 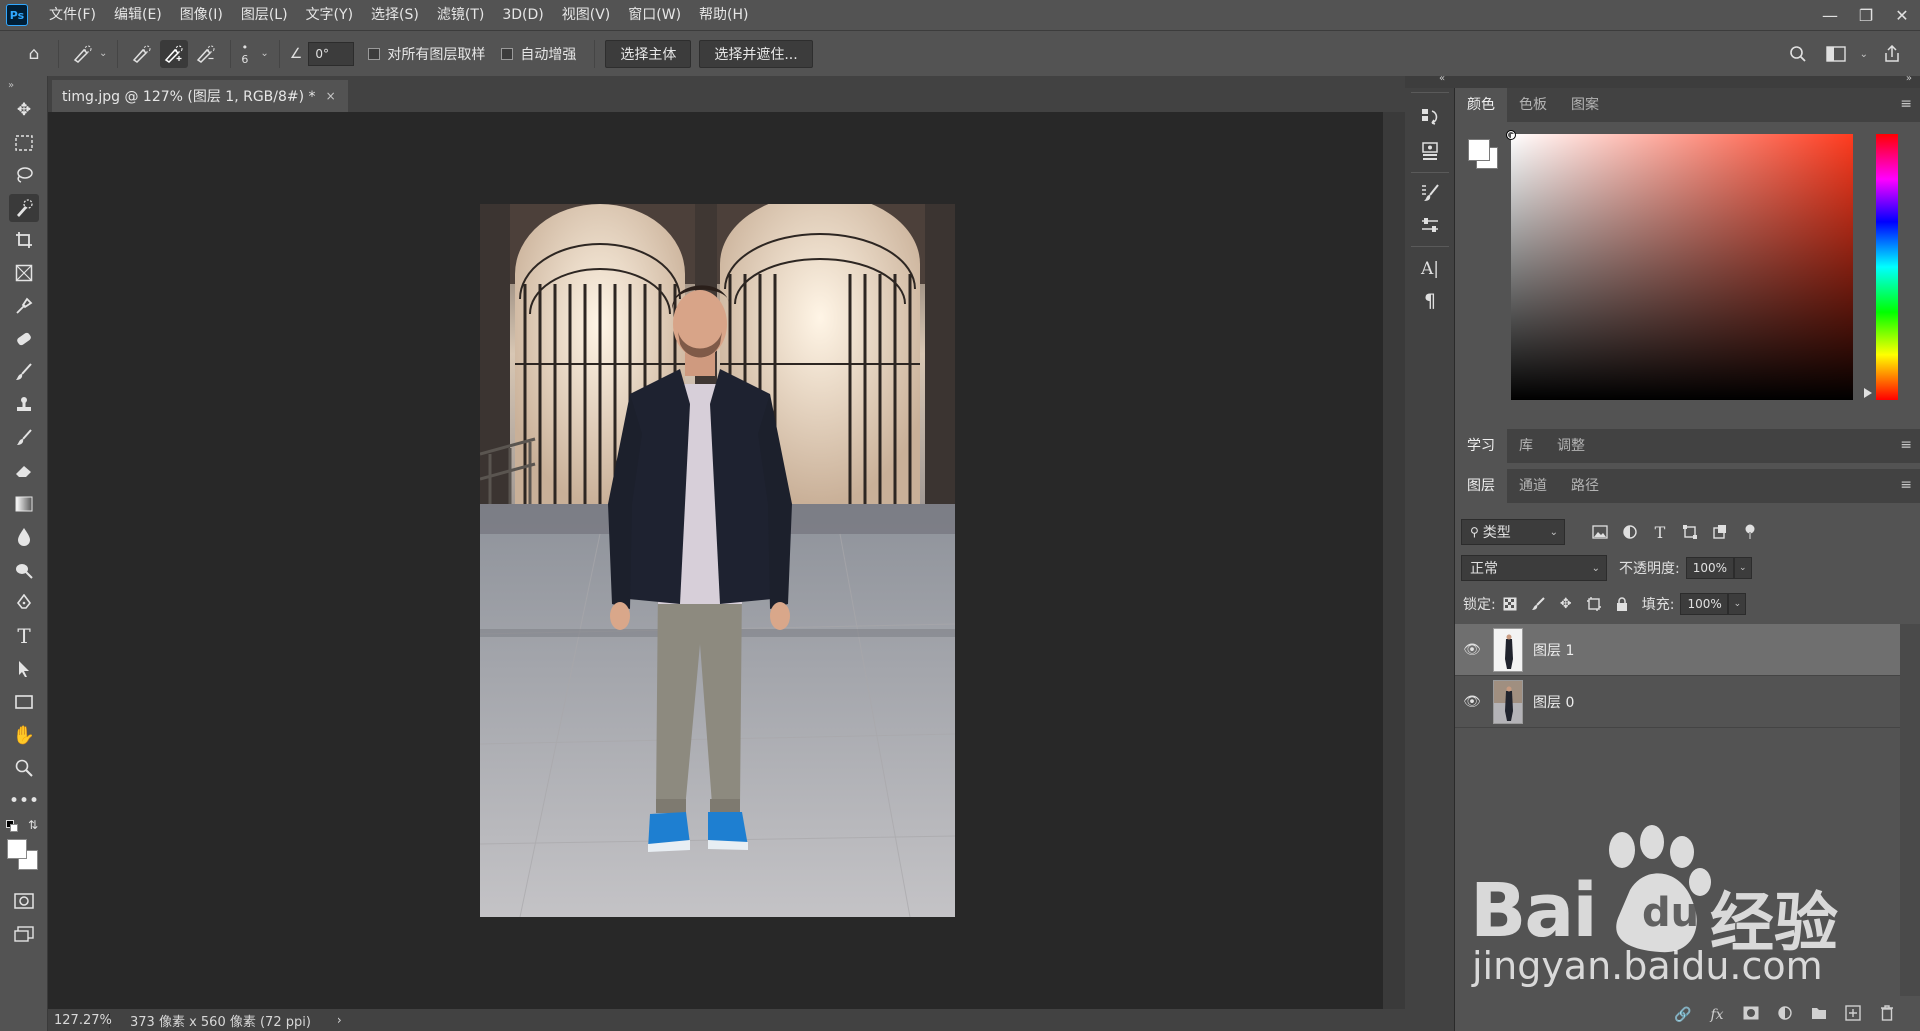 What do you see at coordinates (24, 175) in the screenshot?
I see `lasso-tool-icon` at bounding box center [24, 175].